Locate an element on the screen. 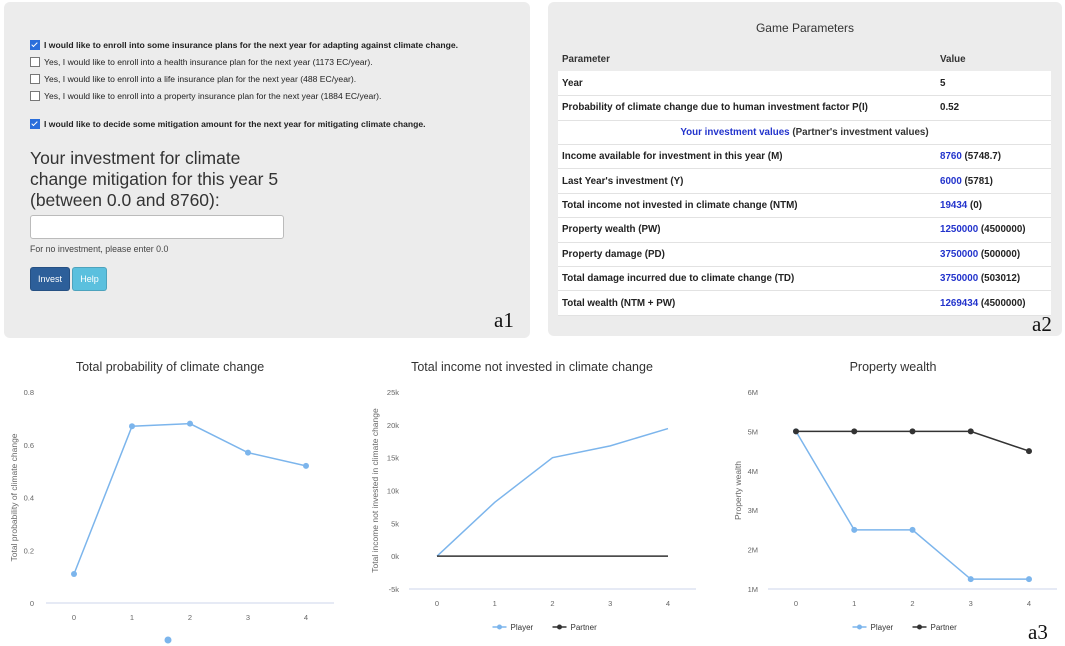 The width and height of the screenshot is (1065, 646). y-tick-label: 6M is located at coordinates (753, 392).